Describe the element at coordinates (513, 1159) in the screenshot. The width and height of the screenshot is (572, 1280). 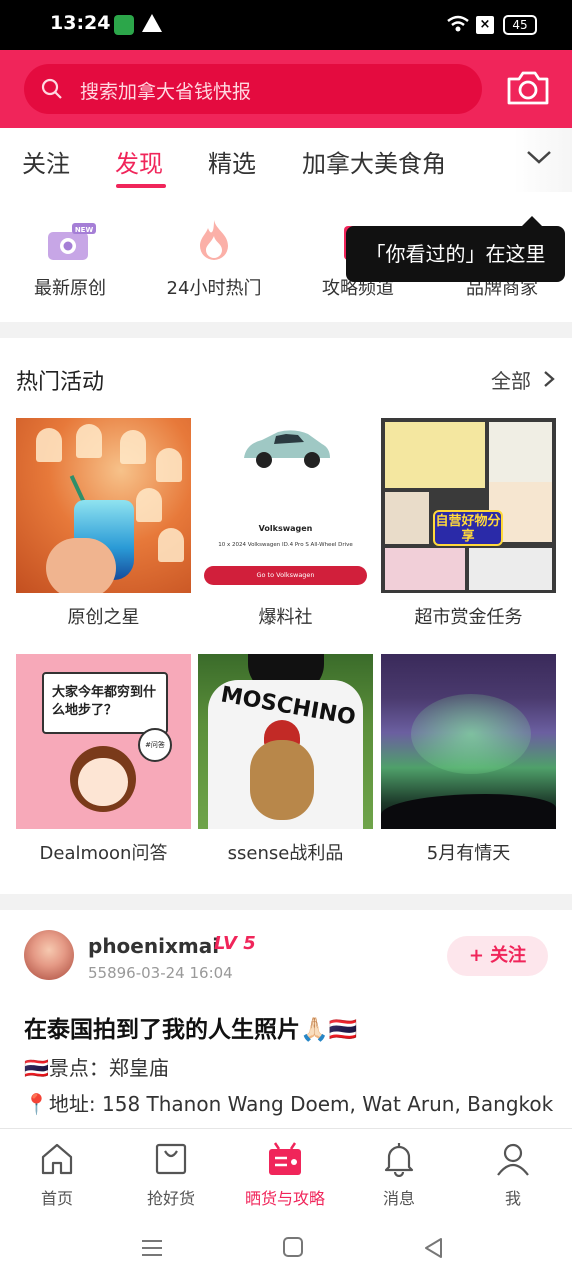
I see `user-icon` at that location.